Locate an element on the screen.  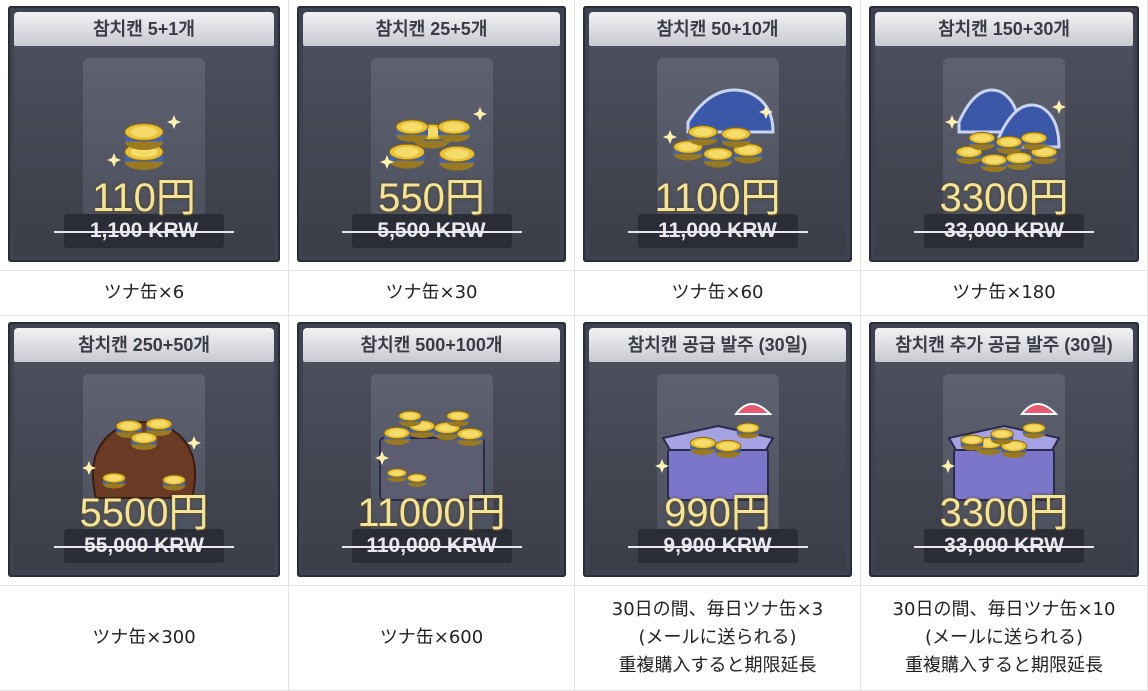
product-image-cell: 참치캔 150+30개 33,000 KRW 3300円 is located at coordinates (1004, 135).